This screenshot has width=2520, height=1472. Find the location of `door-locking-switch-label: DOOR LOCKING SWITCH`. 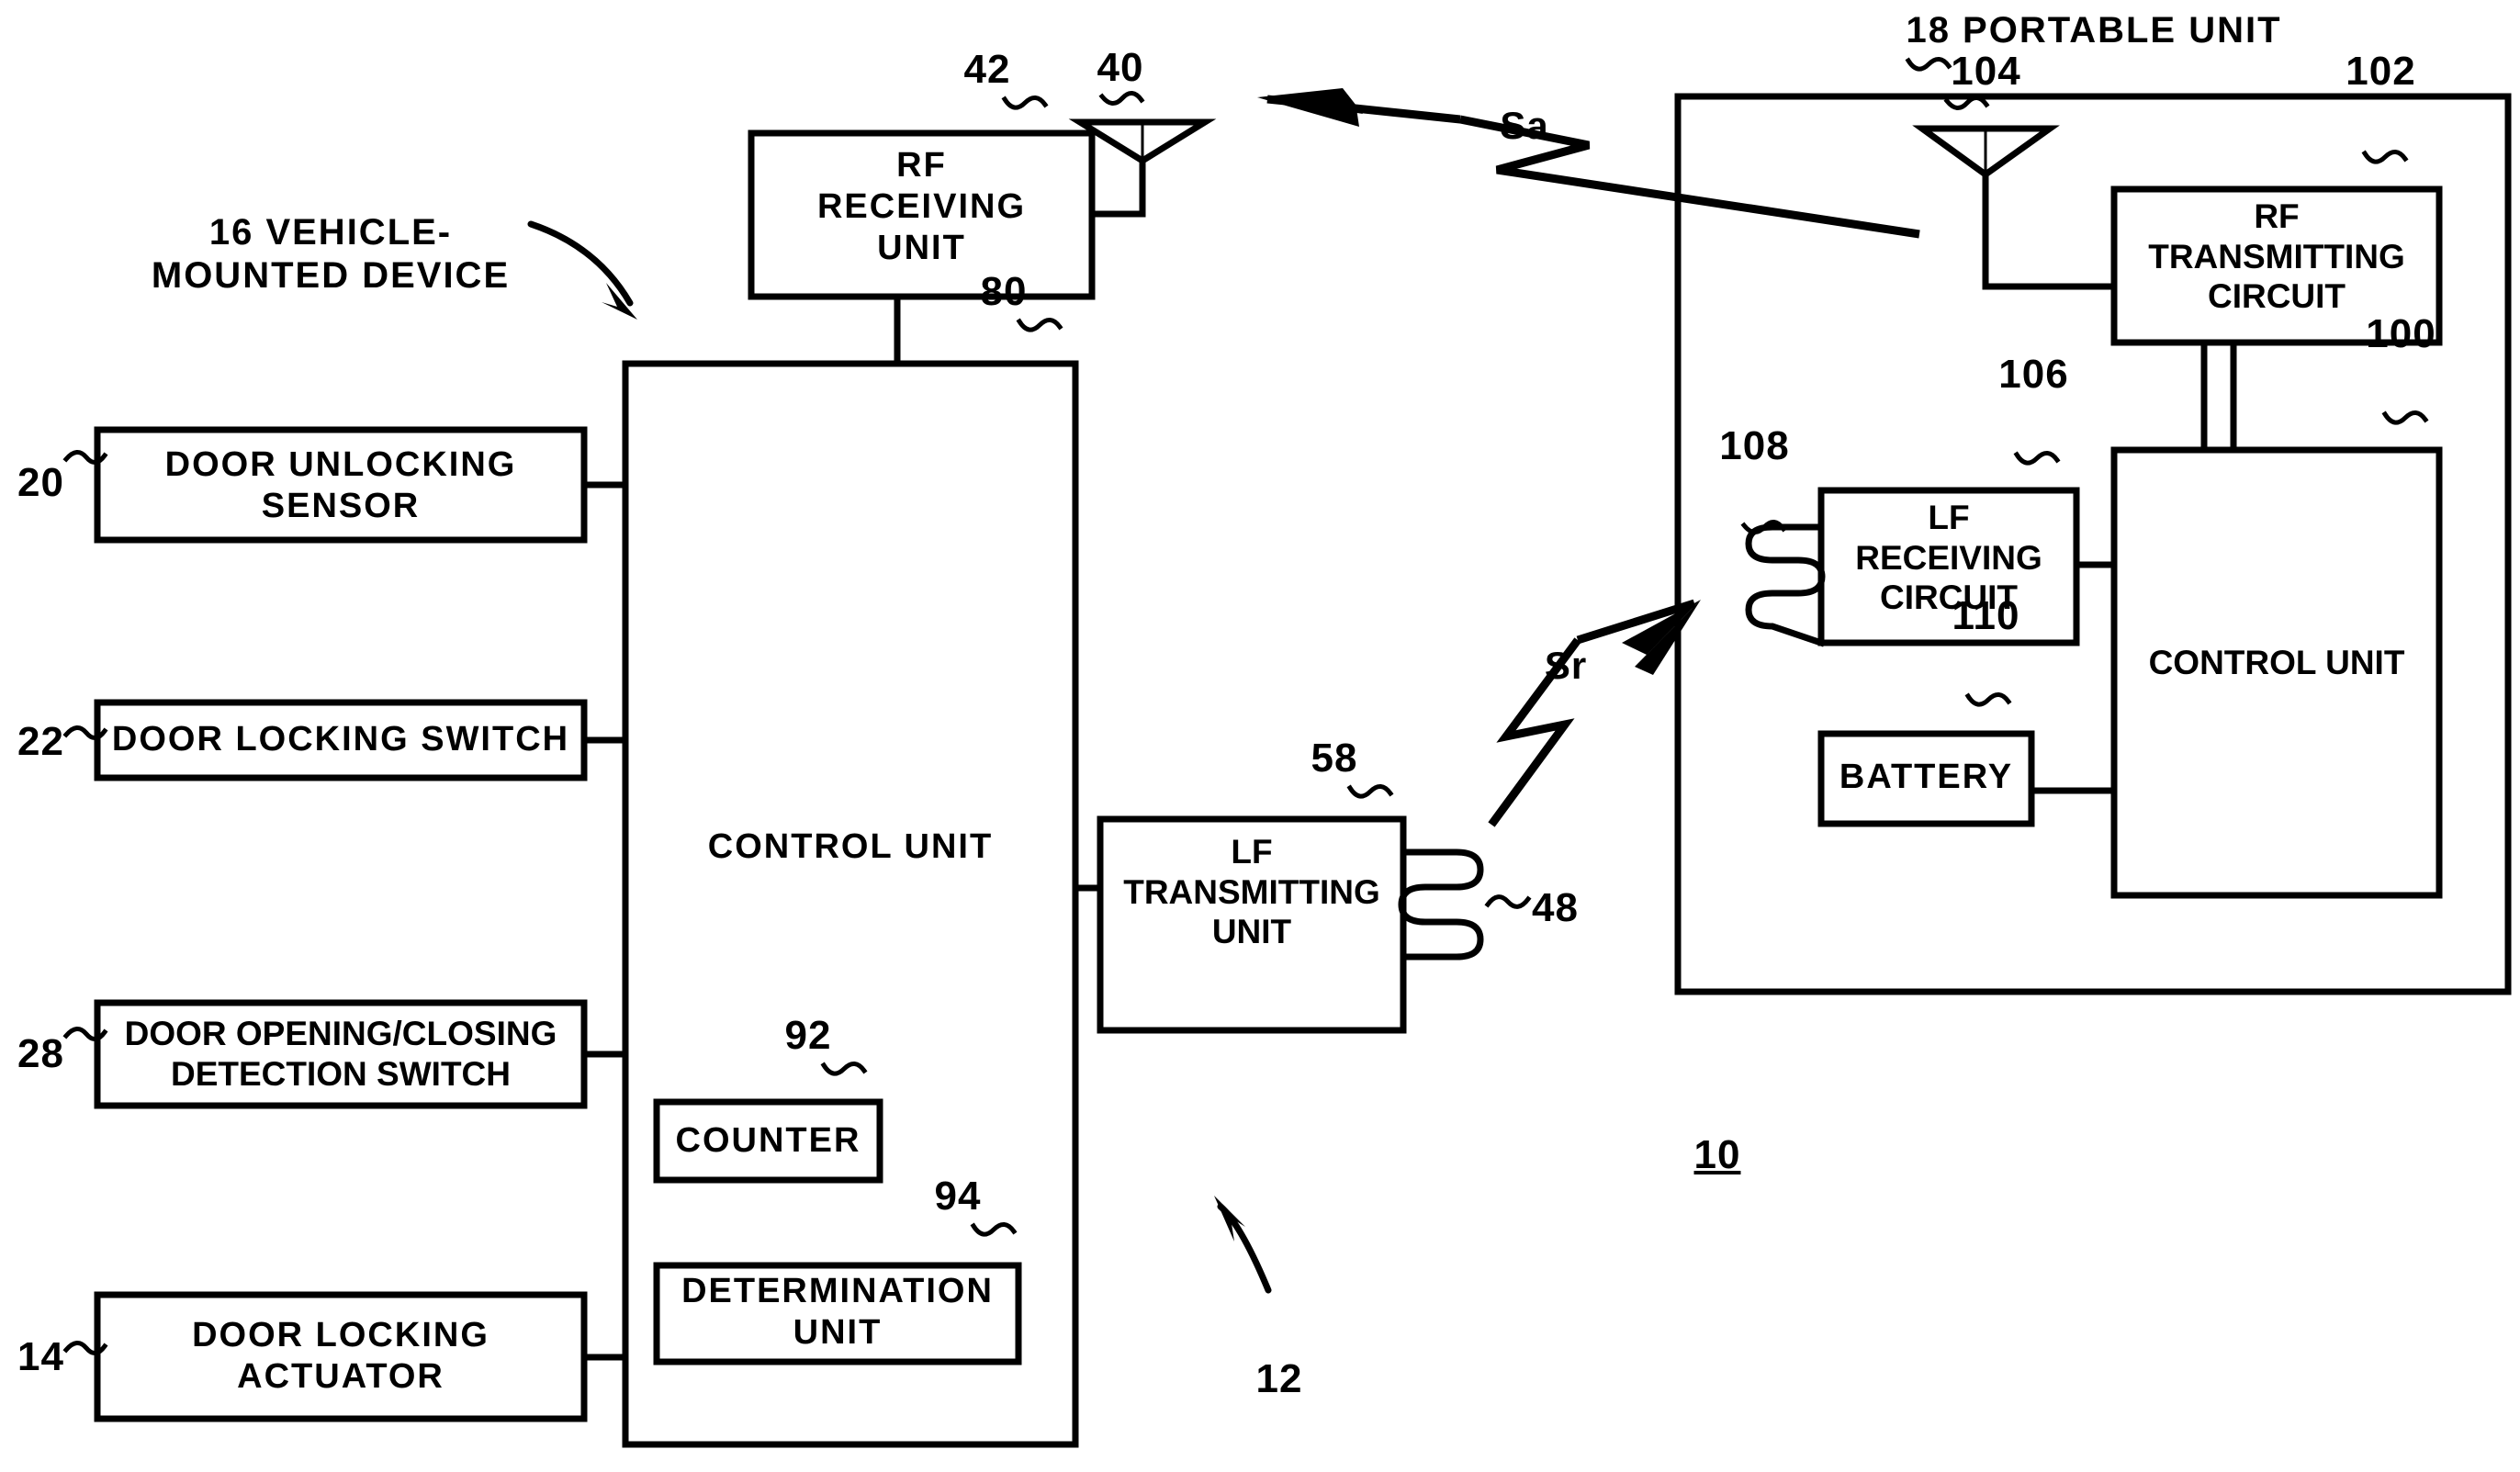

door-locking-switch-label: DOOR LOCKING SWITCH is located at coordinates (340, 739).